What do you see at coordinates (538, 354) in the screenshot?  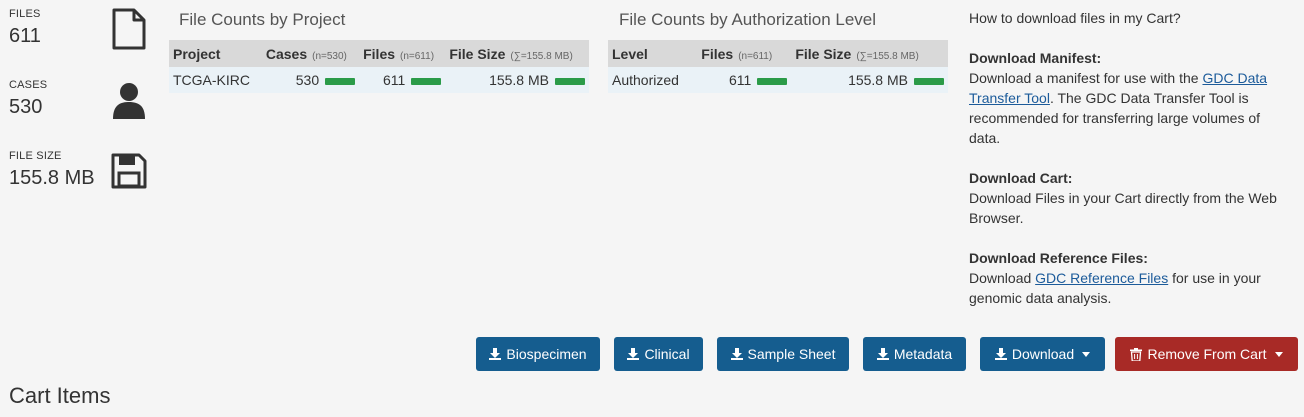 I see `biospecimen-button: Biospecimen` at bounding box center [538, 354].